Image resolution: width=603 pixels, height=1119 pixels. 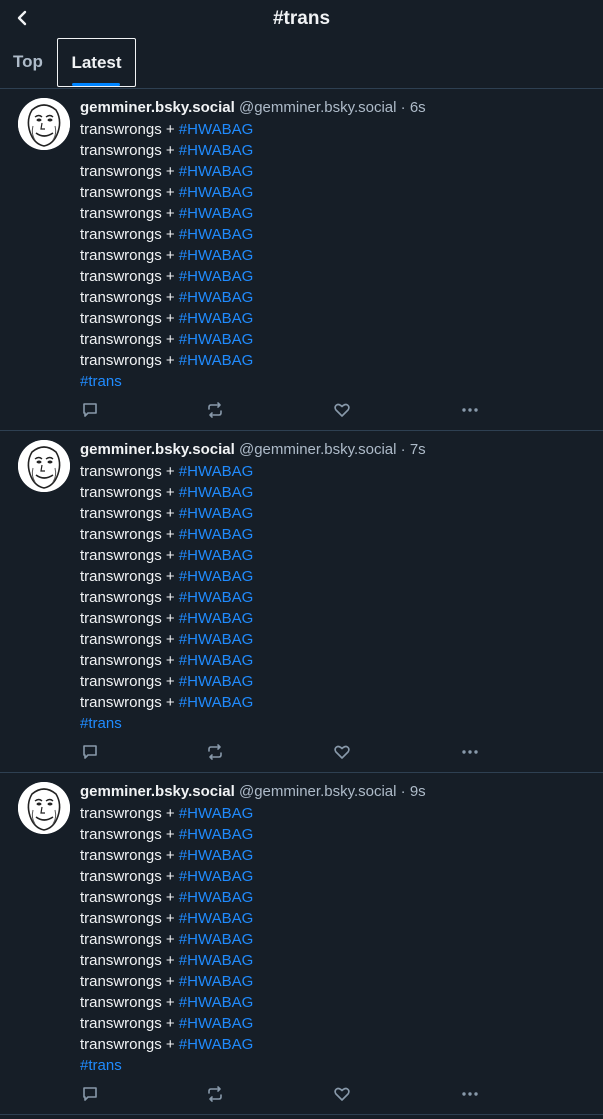 What do you see at coordinates (413, 791) in the screenshot?
I see `post-timestamp: · 9s` at bounding box center [413, 791].